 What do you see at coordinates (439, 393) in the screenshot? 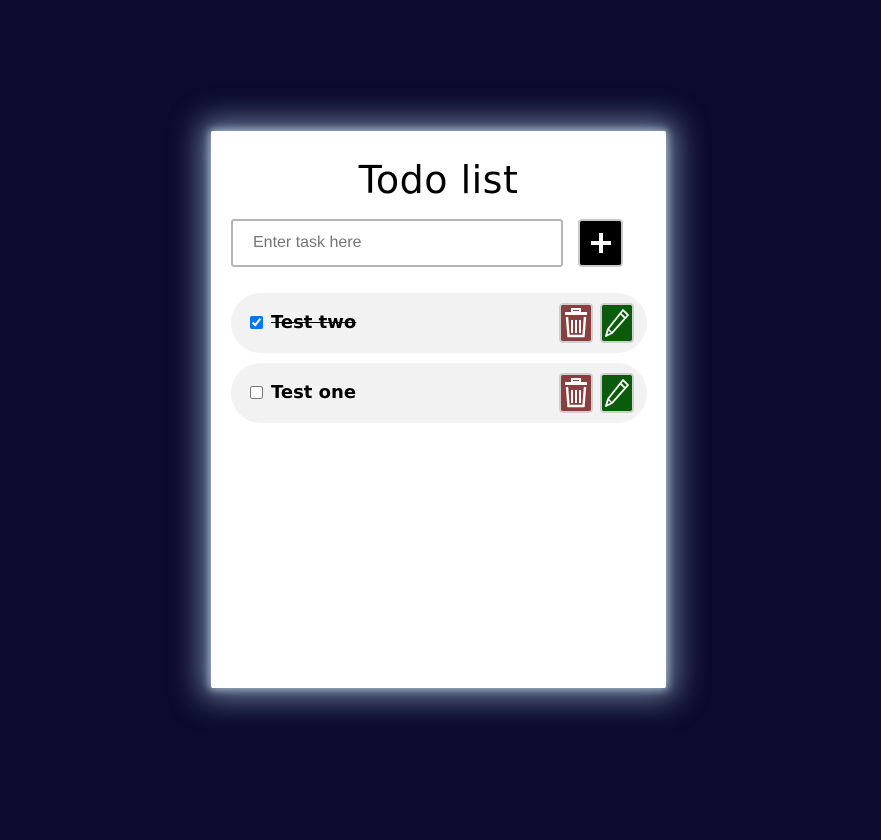
I see `todo-item: Test one` at bounding box center [439, 393].